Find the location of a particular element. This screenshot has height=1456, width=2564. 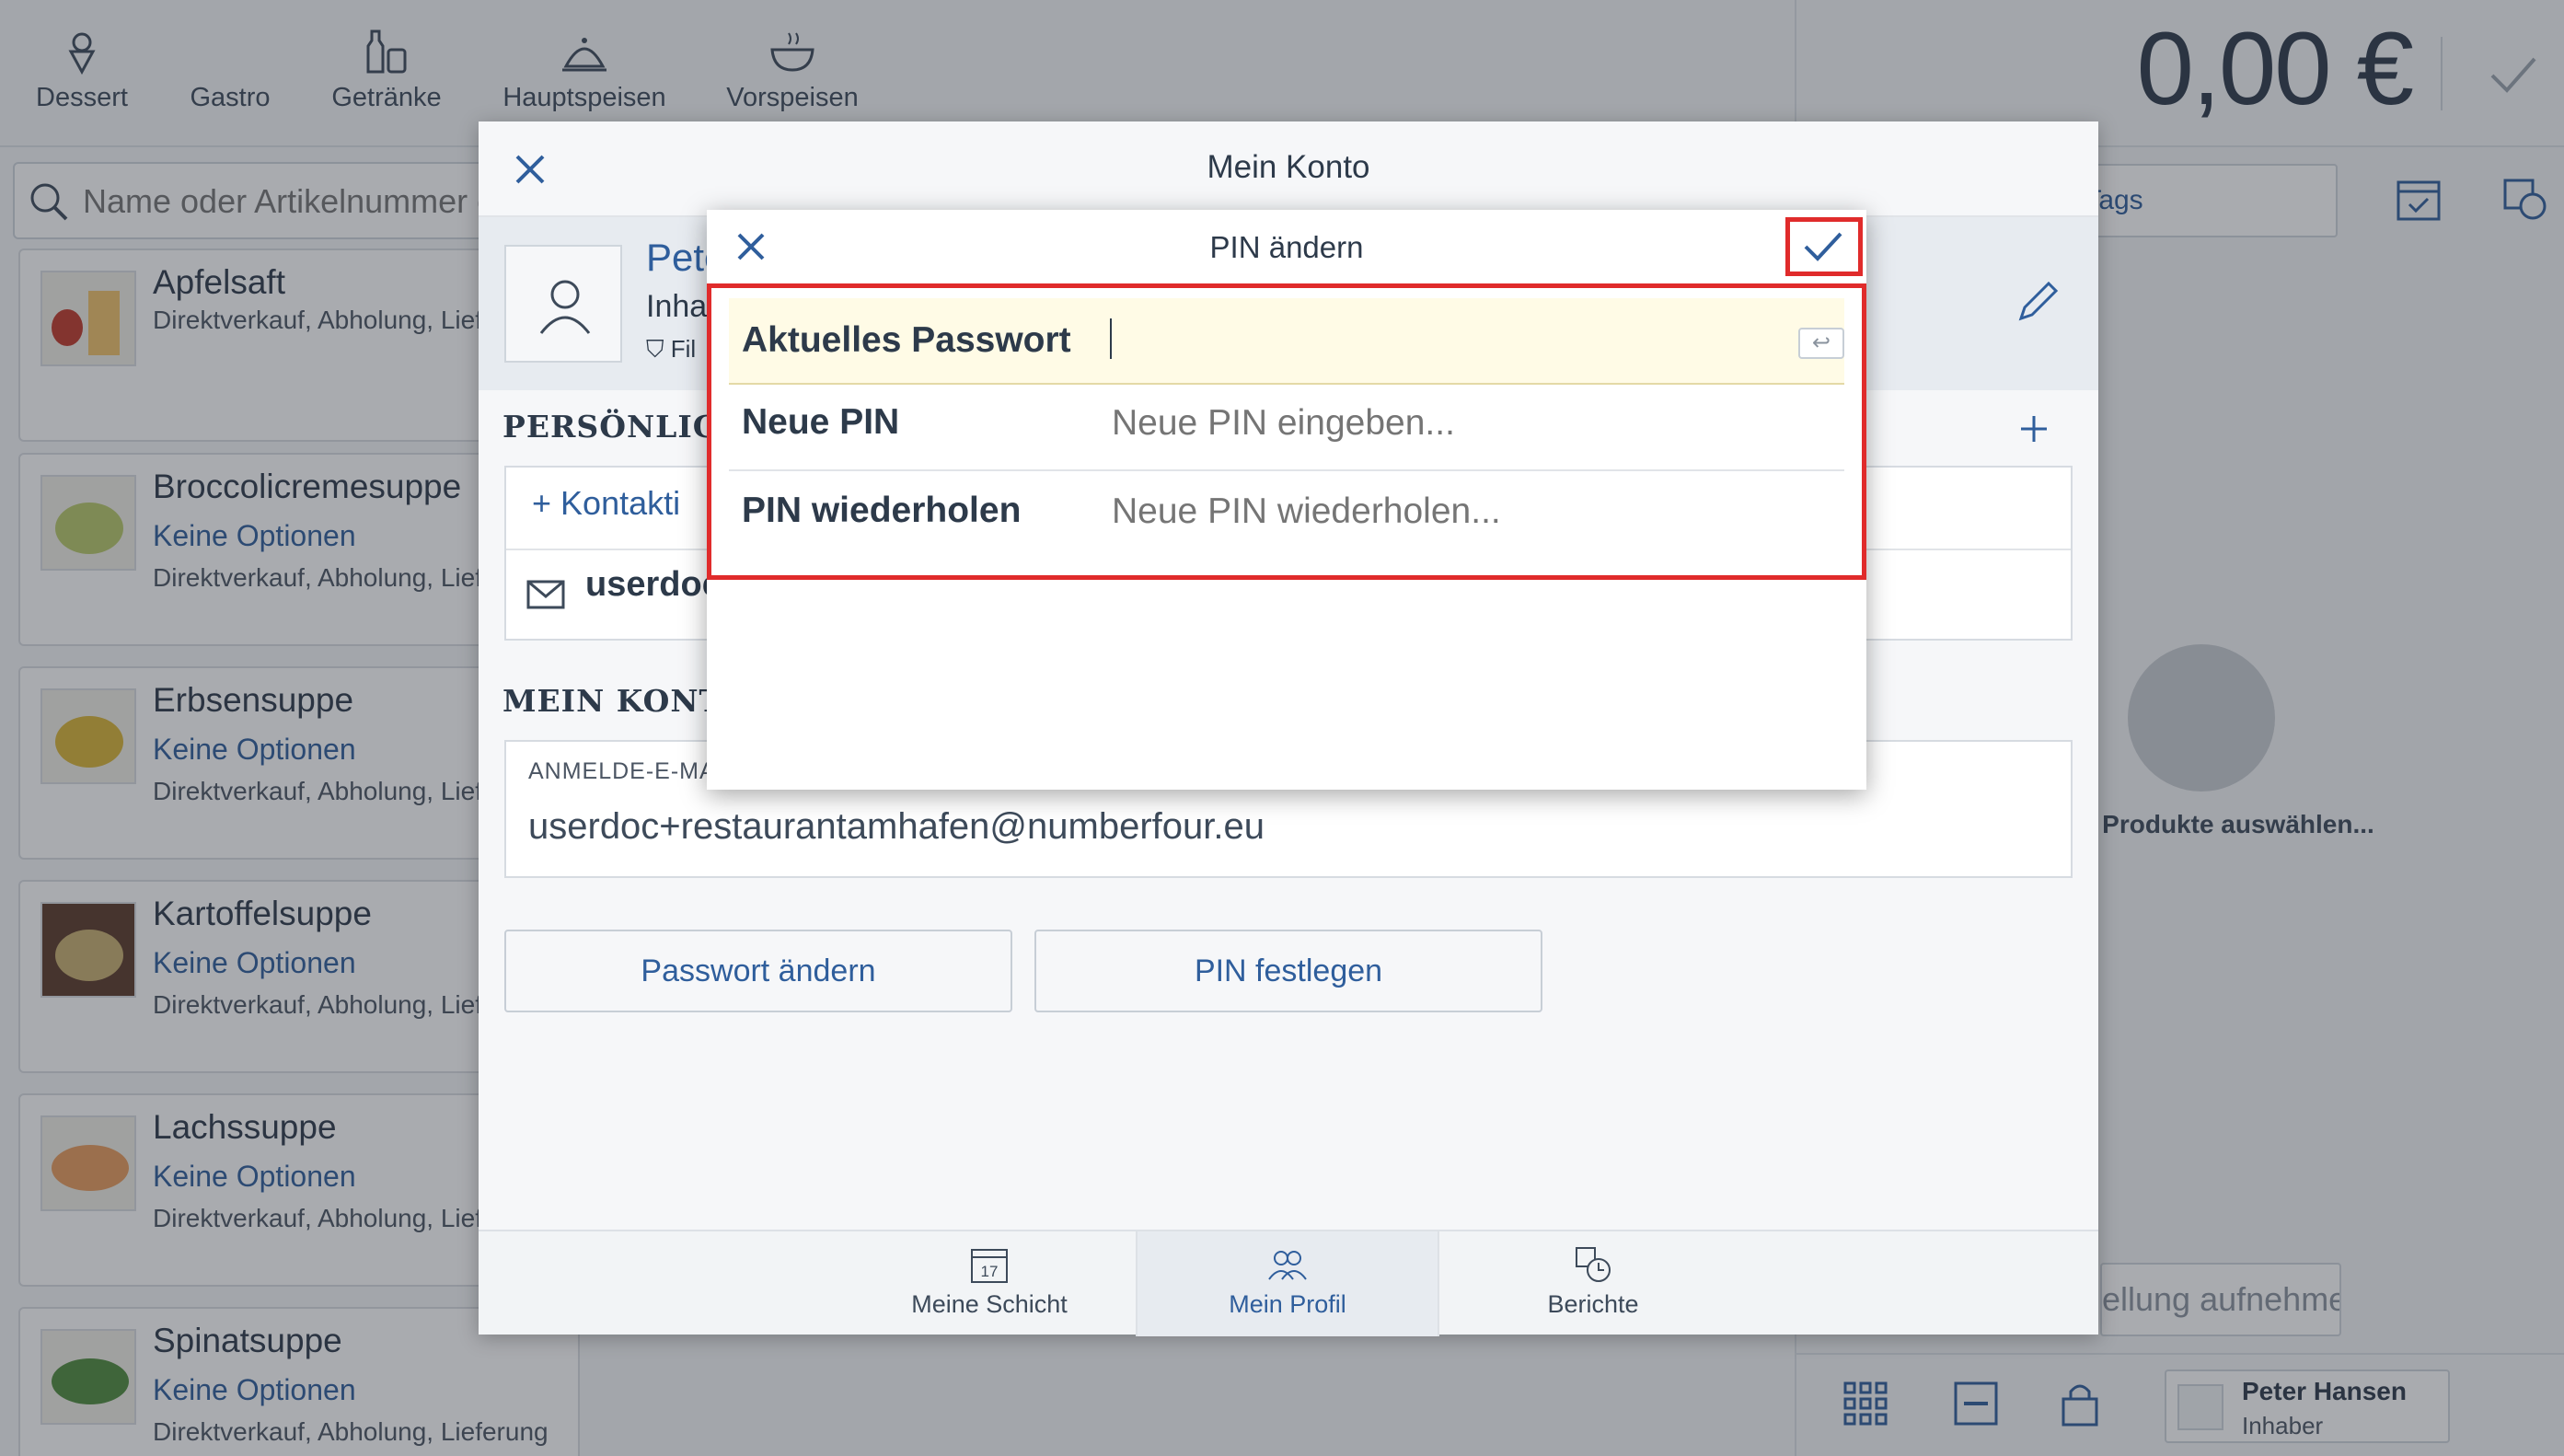

contact-email: userdoc is located at coordinates (654, 584).